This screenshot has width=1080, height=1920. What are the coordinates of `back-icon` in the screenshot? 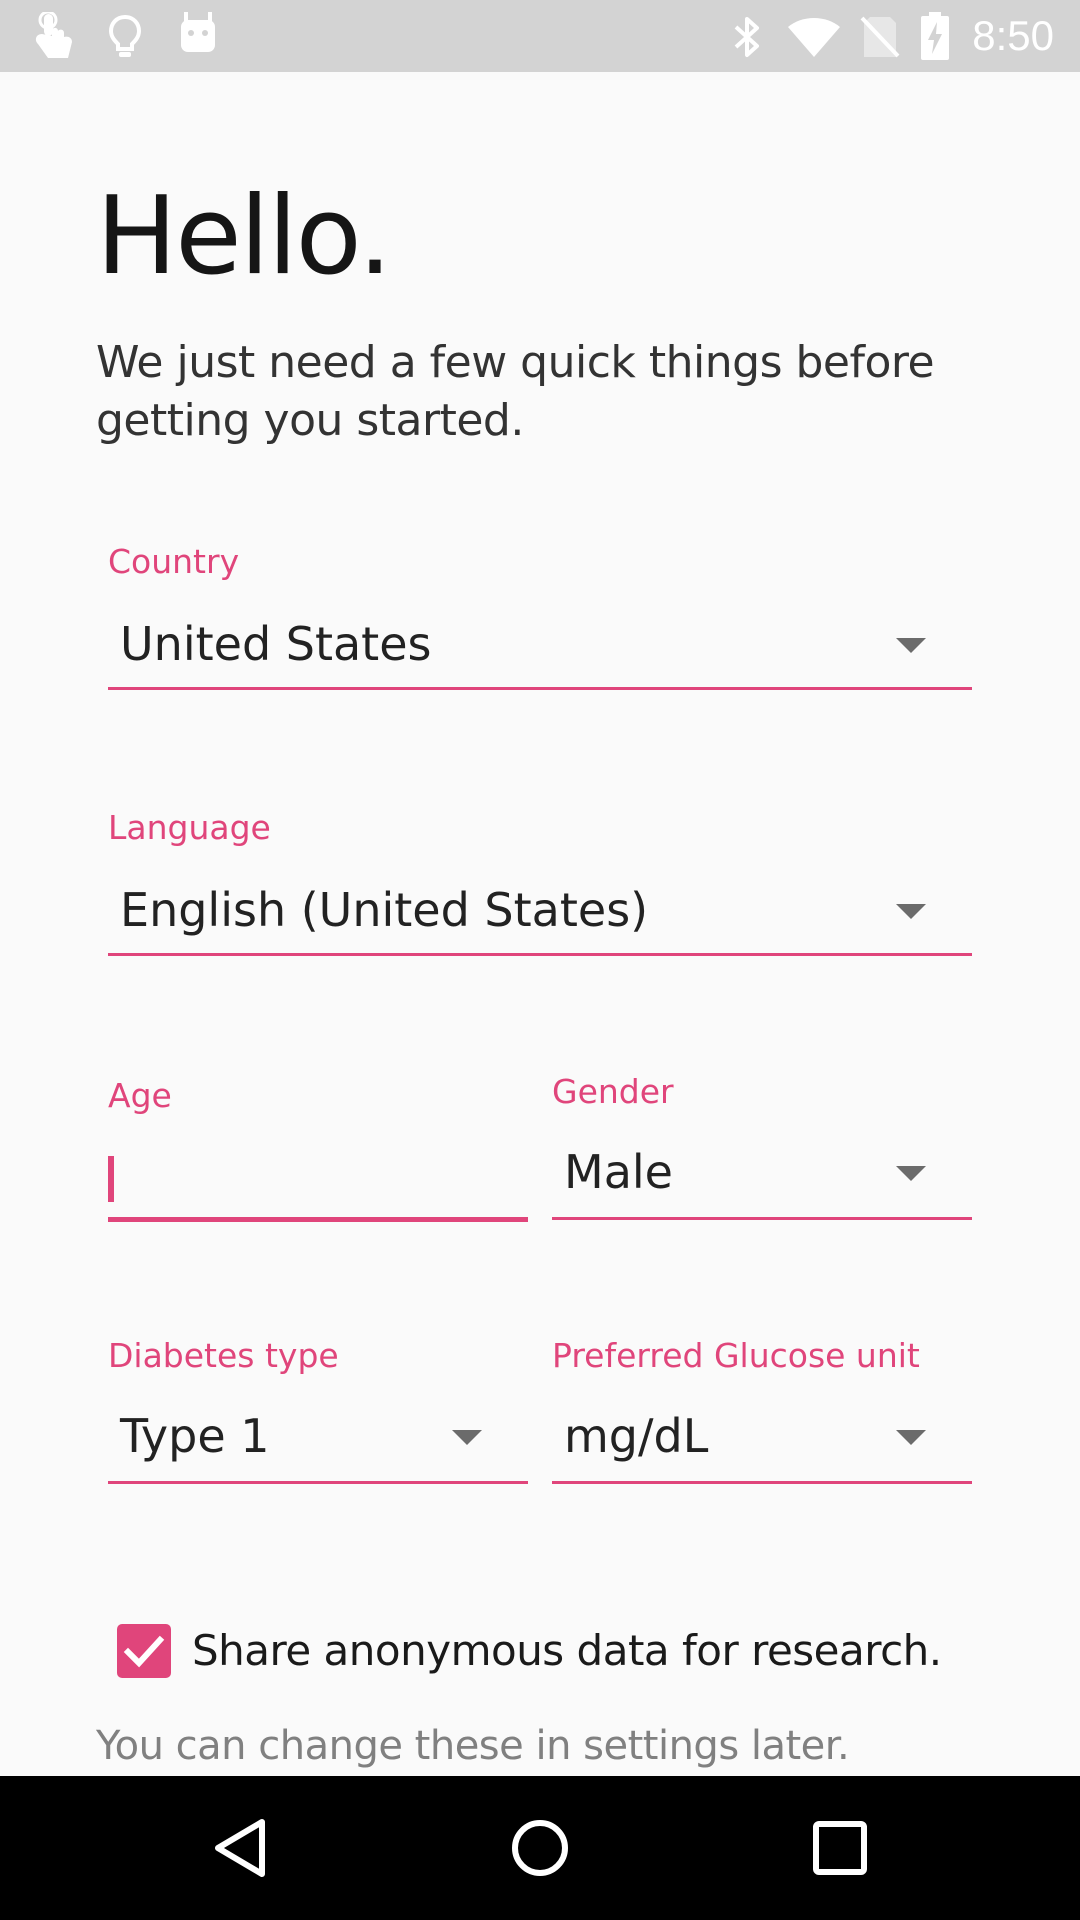 It's located at (240, 1848).